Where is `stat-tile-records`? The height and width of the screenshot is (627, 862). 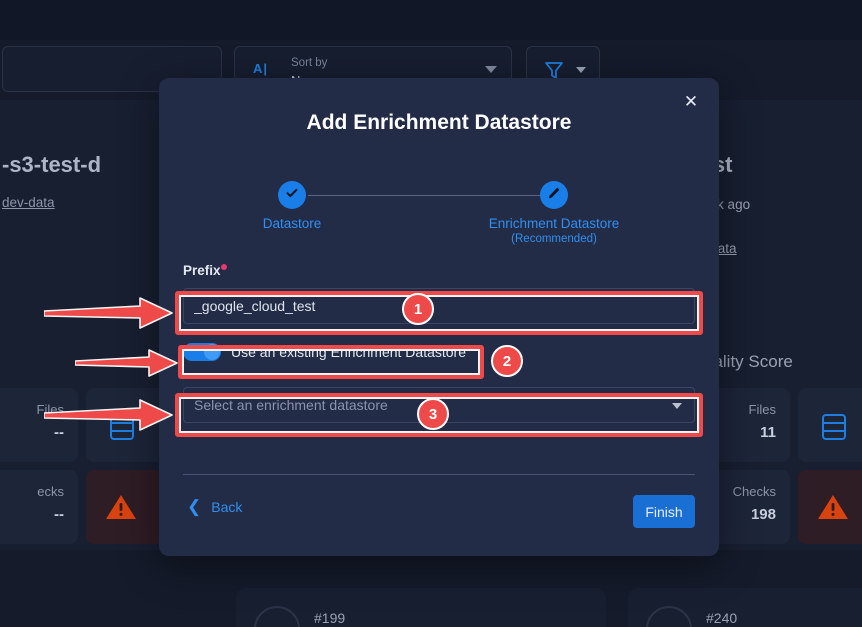 stat-tile-records is located at coordinates (830, 425).